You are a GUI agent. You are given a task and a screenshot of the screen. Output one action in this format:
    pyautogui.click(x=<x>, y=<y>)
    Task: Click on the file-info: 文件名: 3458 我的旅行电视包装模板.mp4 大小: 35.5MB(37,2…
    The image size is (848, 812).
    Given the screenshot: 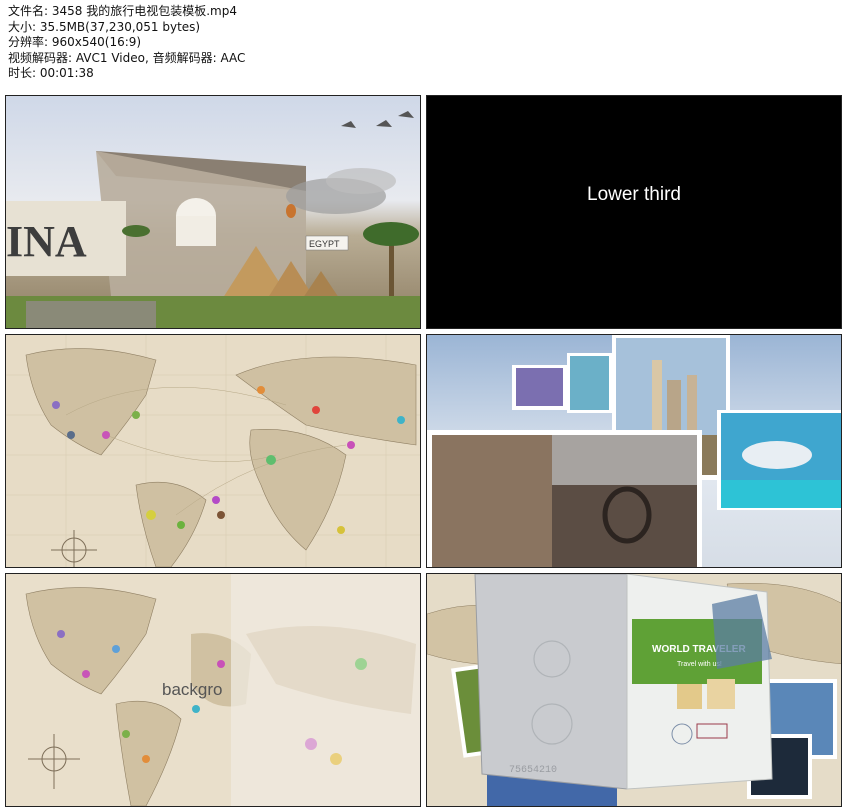 What is the action you would take?
    pyautogui.click(x=126, y=43)
    